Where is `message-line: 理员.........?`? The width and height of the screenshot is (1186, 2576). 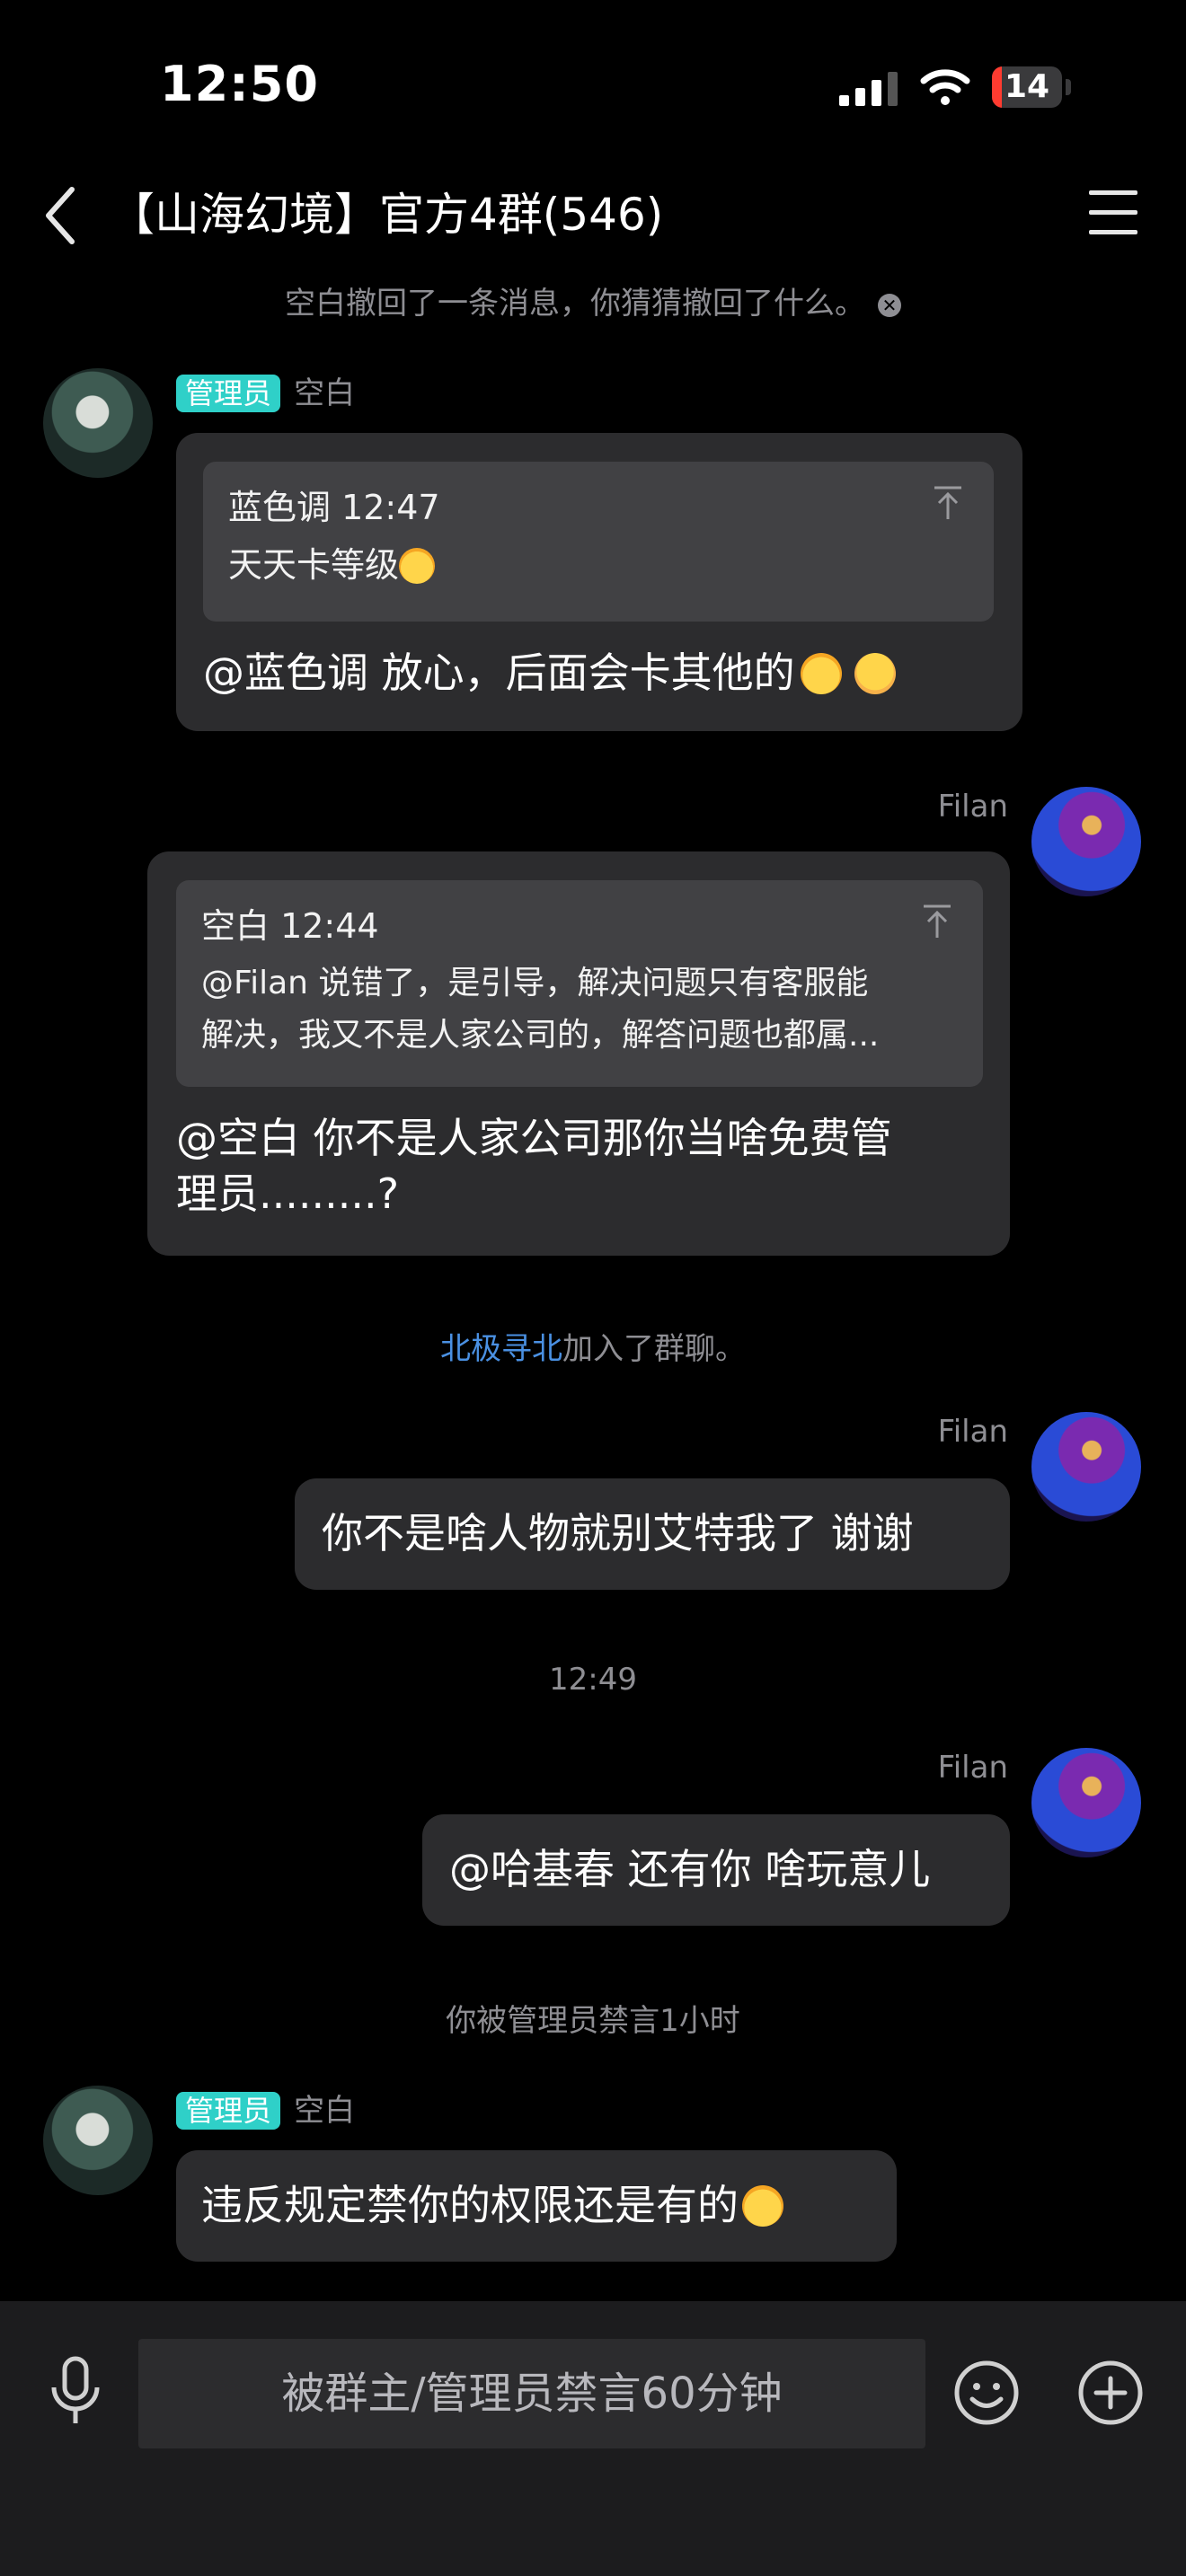 message-line: 理员.........? is located at coordinates (288, 1193).